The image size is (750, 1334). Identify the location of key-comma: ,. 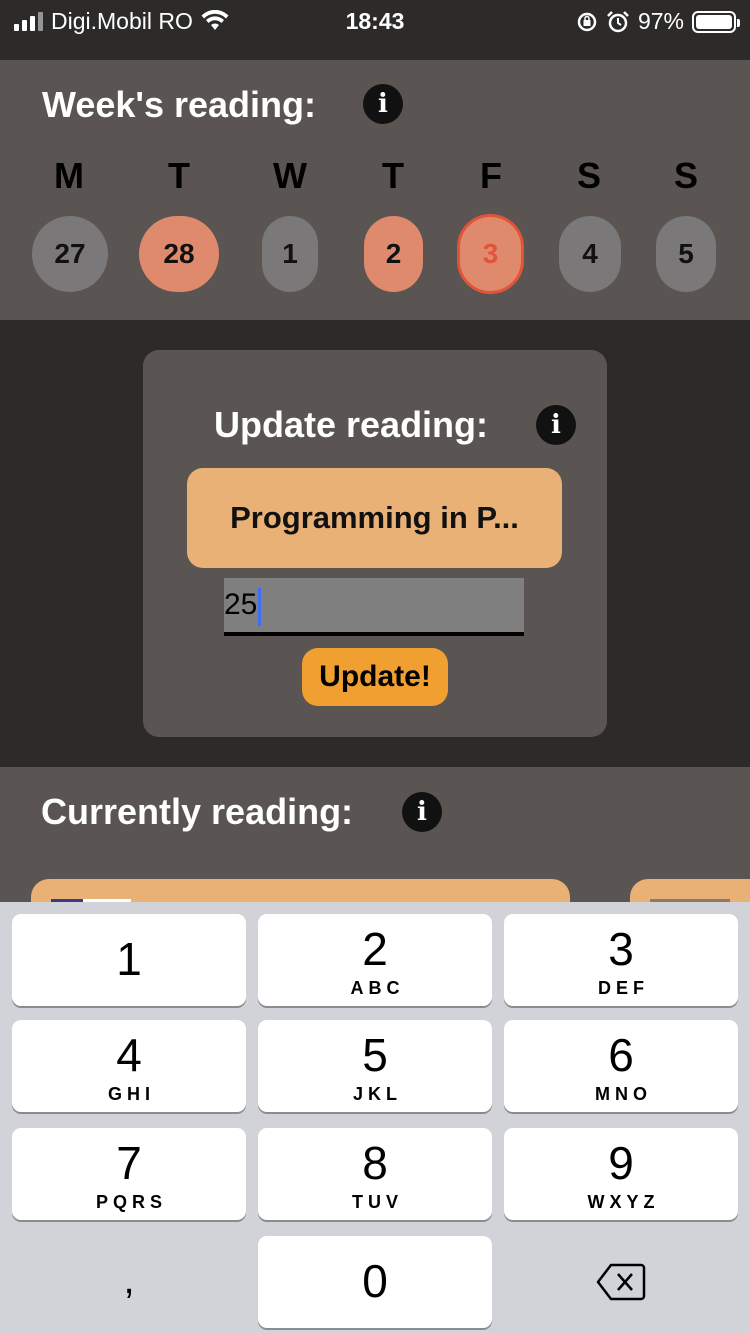
(129, 1282).